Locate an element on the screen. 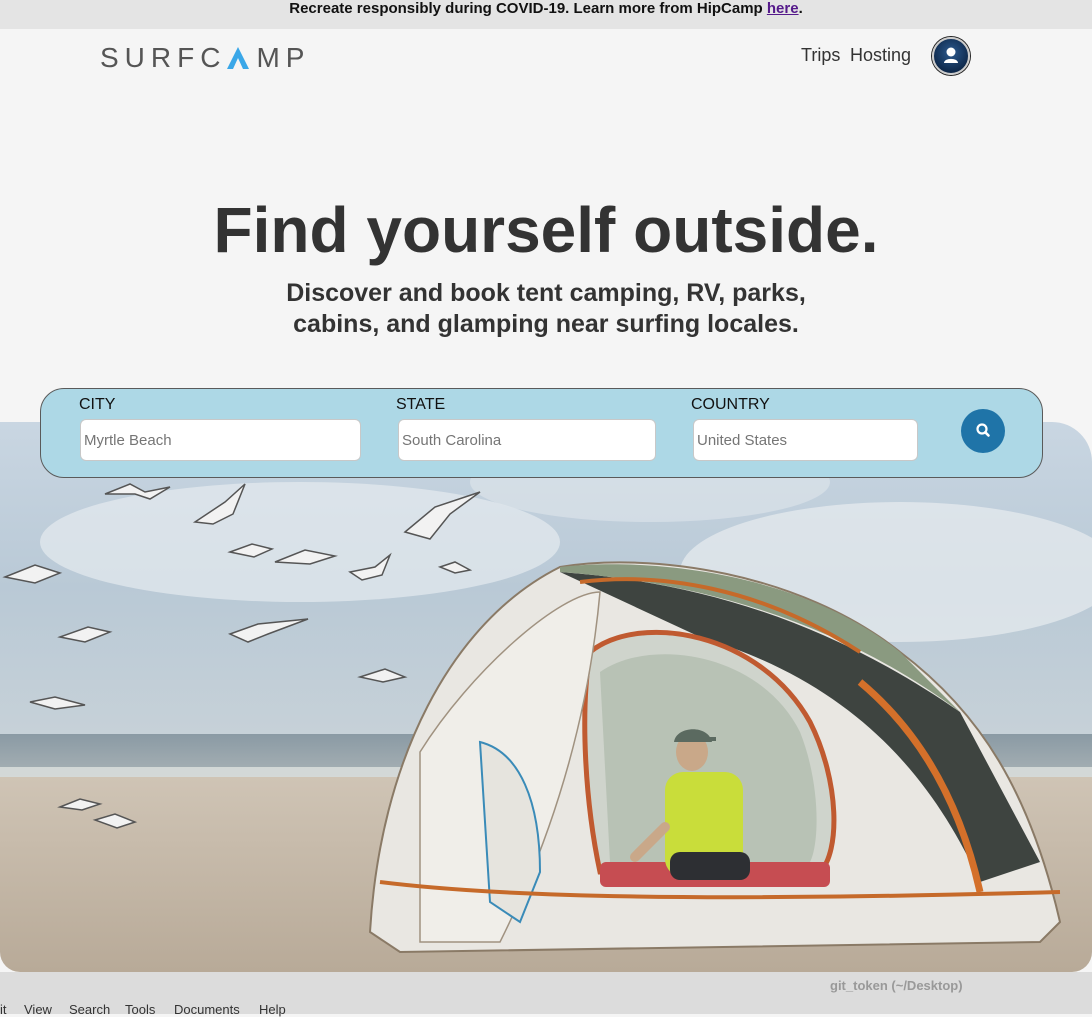 The width and height of the screenshot is (1092, 1017). search-icon is located at coordinates (983, 430).